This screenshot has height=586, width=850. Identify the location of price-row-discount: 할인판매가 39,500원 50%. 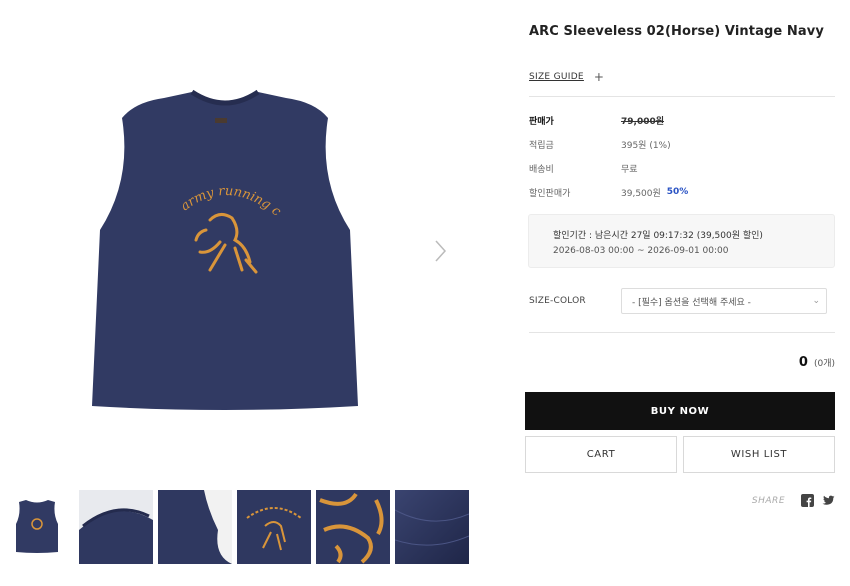
(608, 192).